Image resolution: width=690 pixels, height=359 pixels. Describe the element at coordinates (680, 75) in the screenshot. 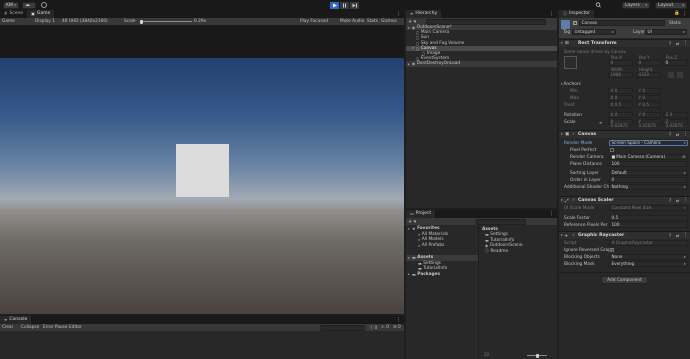

I see `raw-edit-button` at that location.